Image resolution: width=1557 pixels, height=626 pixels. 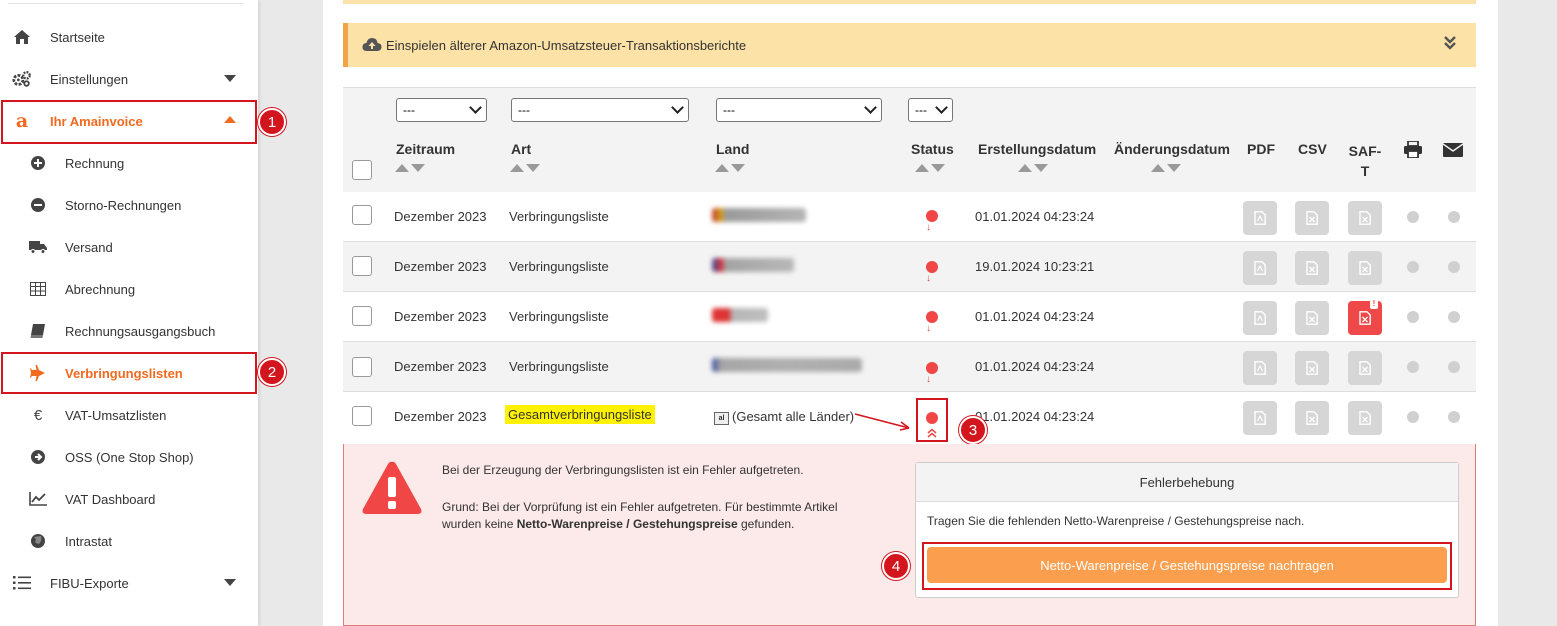 What do you see at coordinates (38, 205) in the screenshot?
I see `minus-circle-icon` at bounding box center [38, 205].